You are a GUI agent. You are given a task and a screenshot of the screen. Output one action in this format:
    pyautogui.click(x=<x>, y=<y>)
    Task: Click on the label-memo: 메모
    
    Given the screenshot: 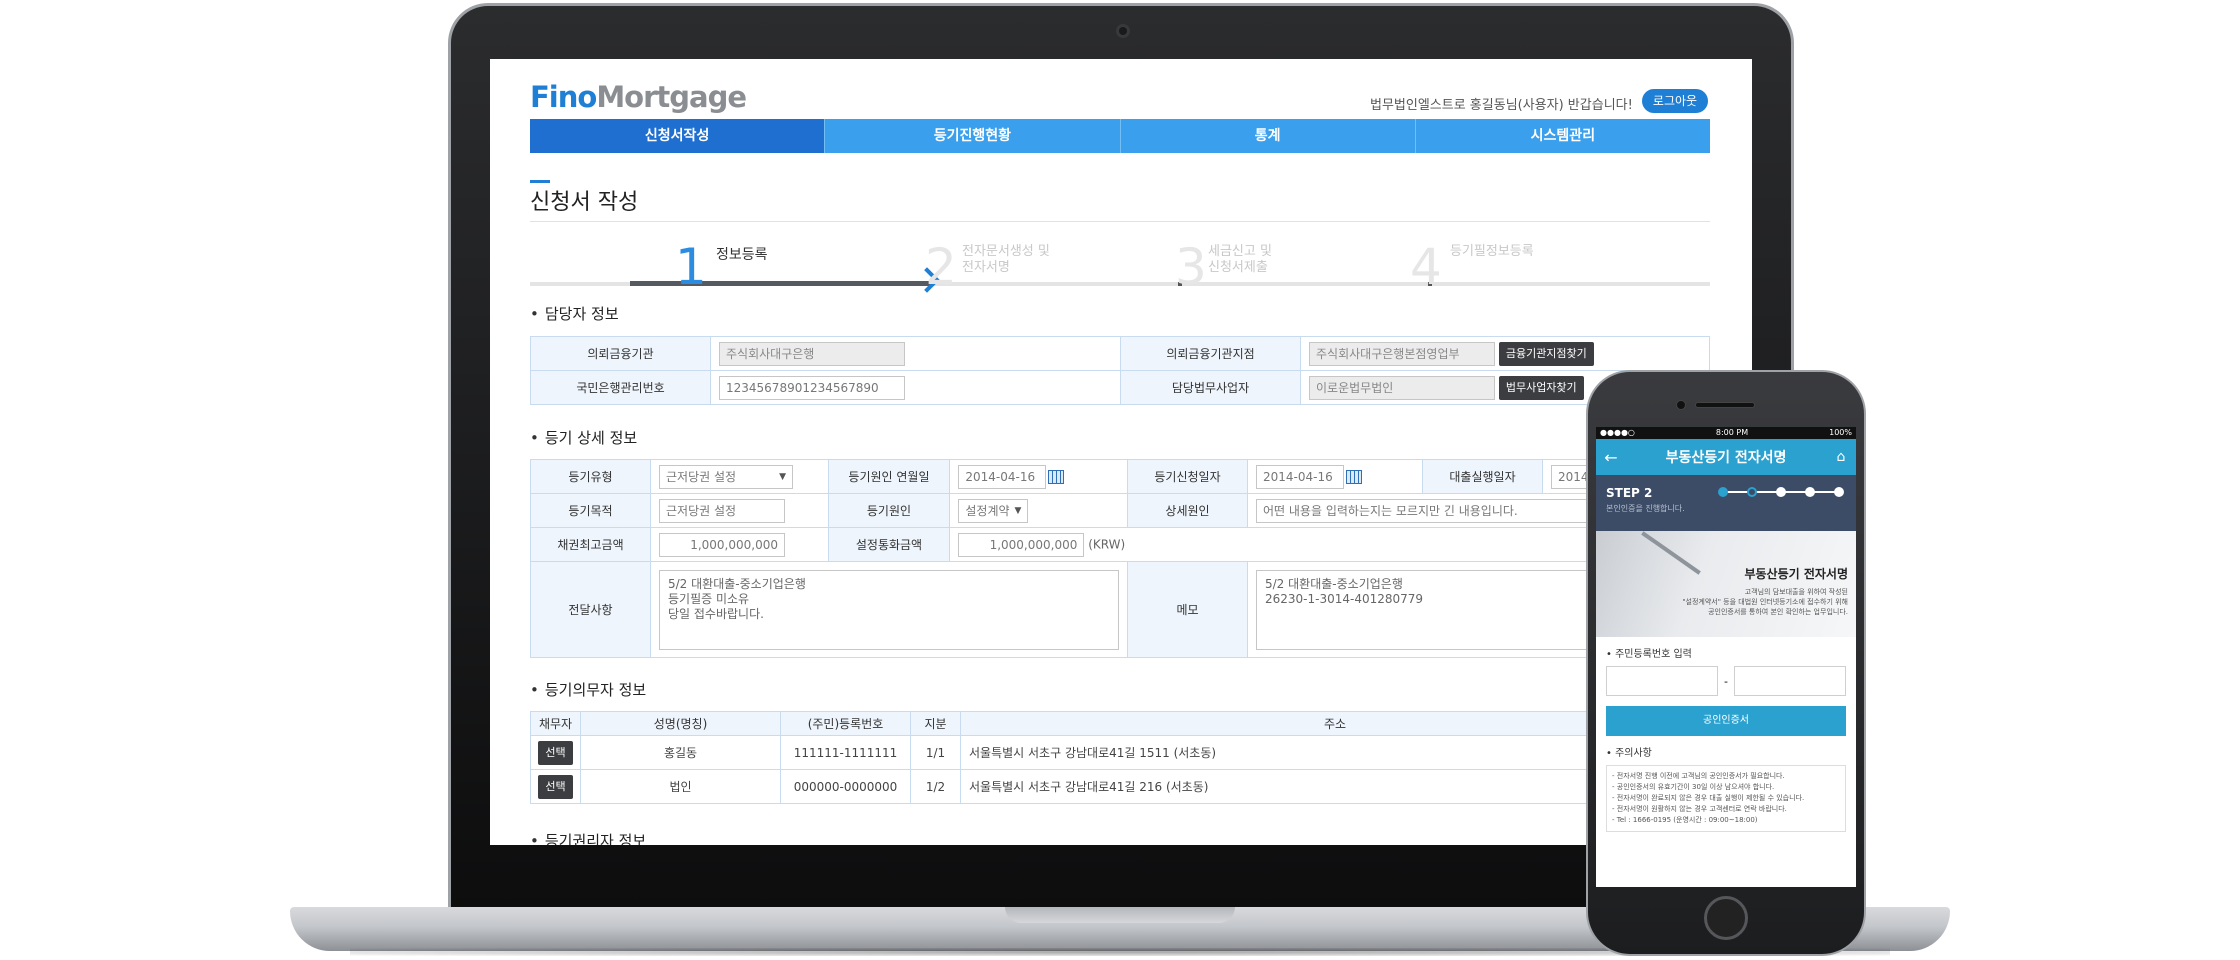 What is the action you would take?
    pyautogui.click(x=1187, y=609)
    